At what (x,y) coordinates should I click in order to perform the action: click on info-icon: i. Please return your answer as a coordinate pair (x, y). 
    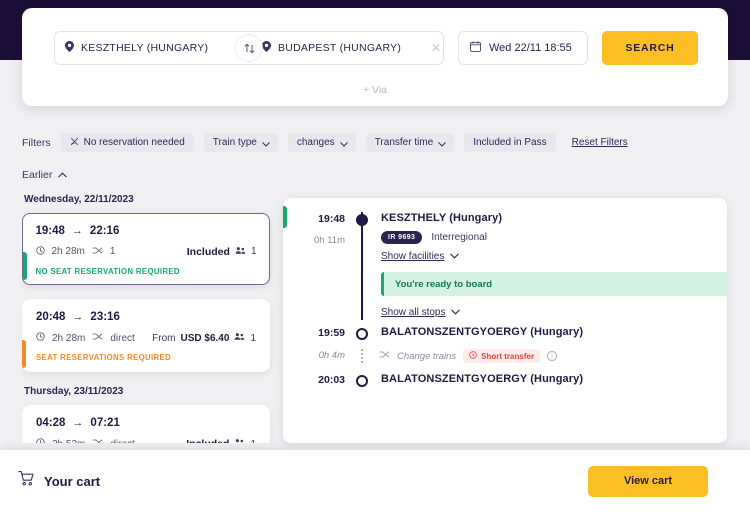
    Looking at the image, I should click on (552, 356).